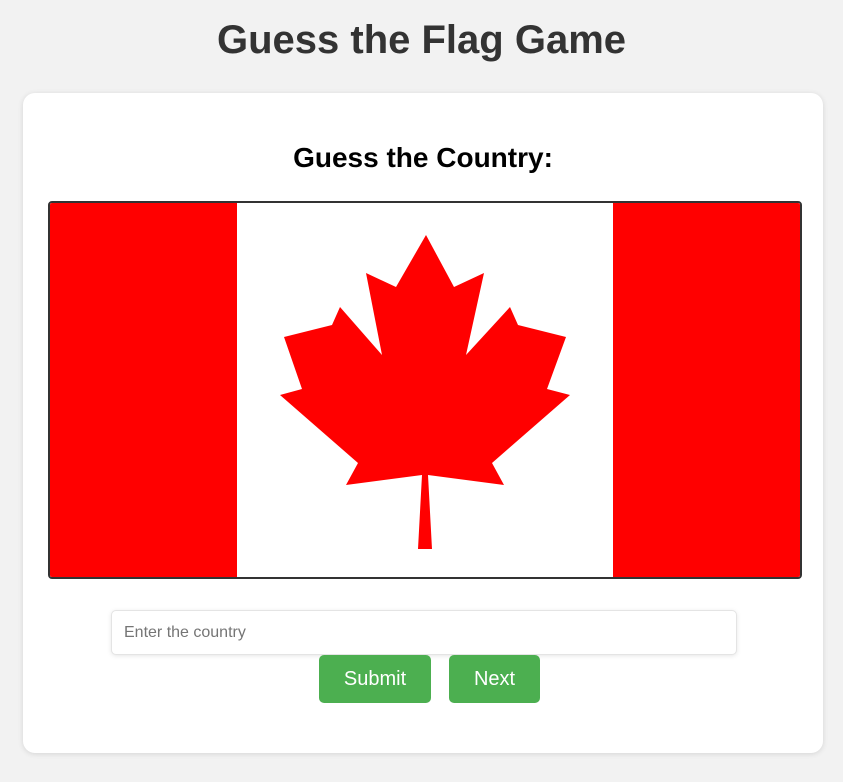  What do you see at coordinates (143, 390) in the screenshot?
I see `flag-left-band` at bounding box center [143, 390].